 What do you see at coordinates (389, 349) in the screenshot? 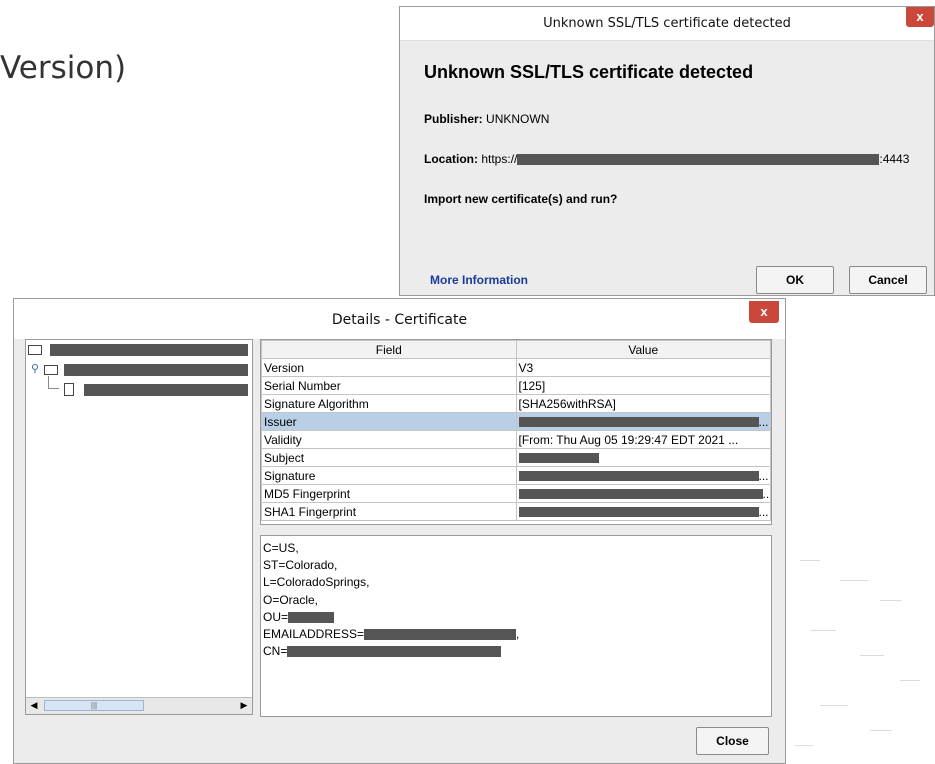
I see `column-header-field: Field` at bounding box center [389, 349].